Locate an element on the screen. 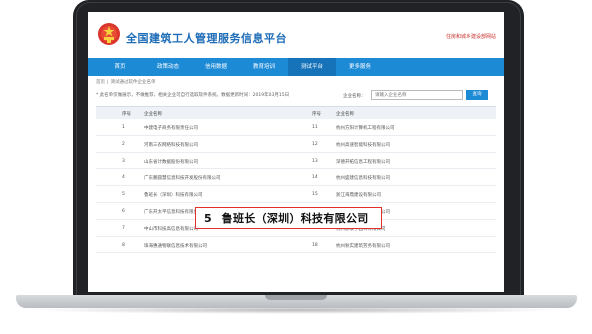 This screenshot has height=334, width=592. main-nav: 首页 政策动态 信用数据 教育培训 测试平台 更多服务 is located at coordinates (296, 67).